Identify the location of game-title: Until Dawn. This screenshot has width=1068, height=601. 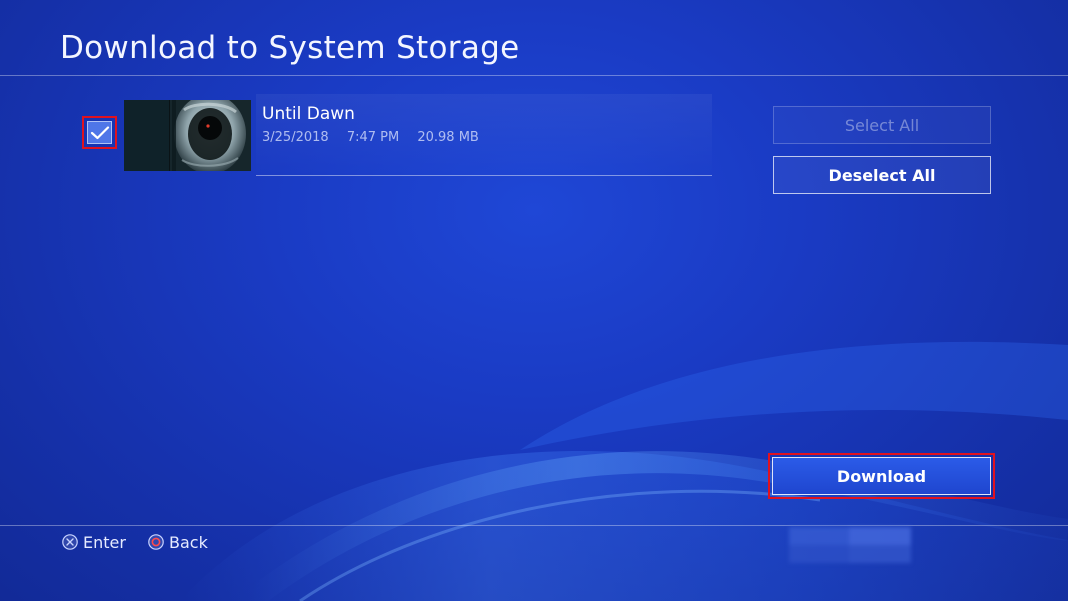
(308, 114).